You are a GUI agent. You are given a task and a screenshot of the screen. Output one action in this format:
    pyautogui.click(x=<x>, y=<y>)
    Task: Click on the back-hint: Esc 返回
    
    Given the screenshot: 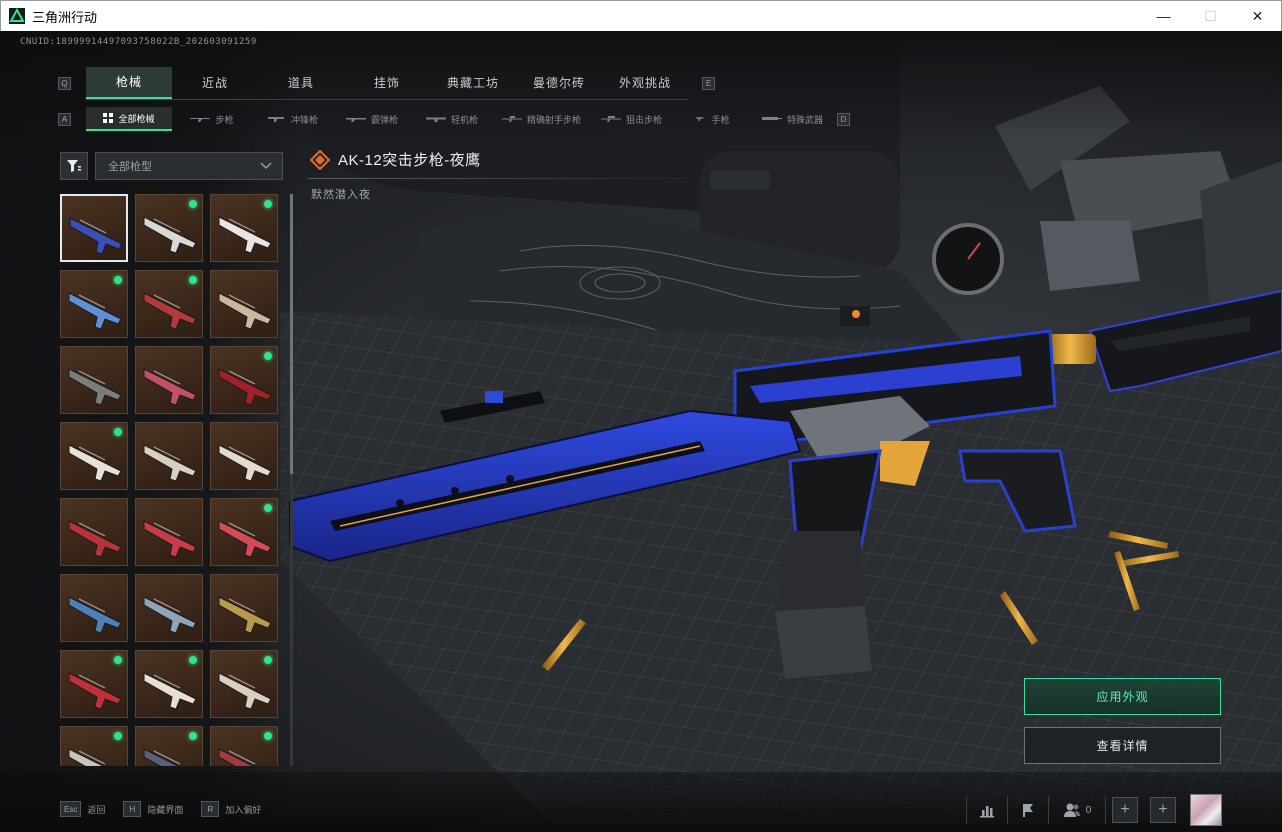 What is the action you would take?
    pyautogui.click(x=82, y=809)
    